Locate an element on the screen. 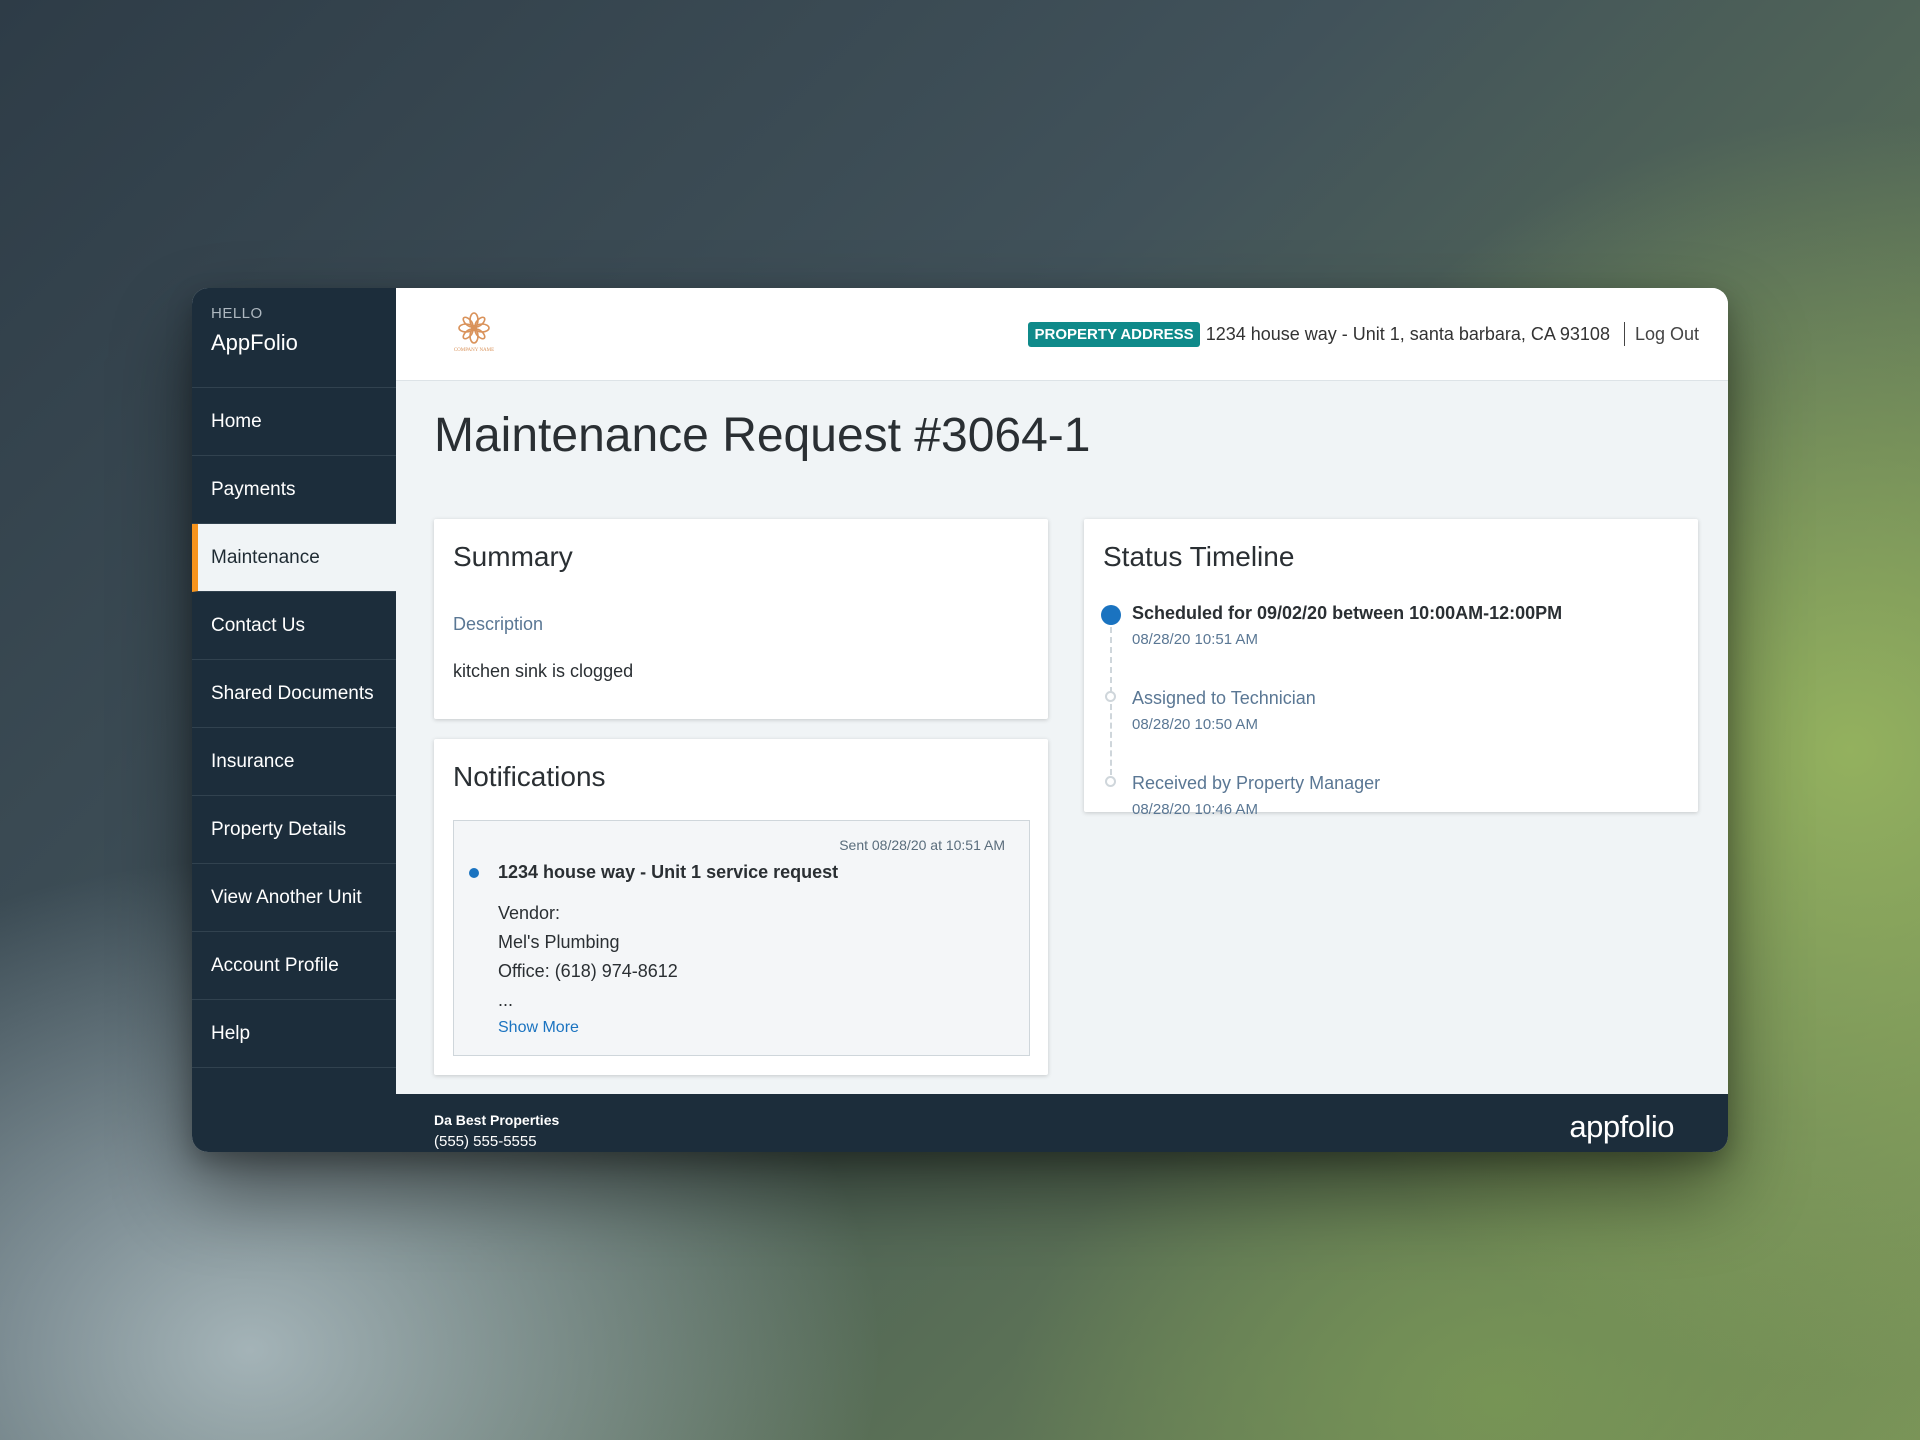 This screenshot has height=1440, width=1920. timeline-title: Status Timeline is located at coordinates (1198, 557).